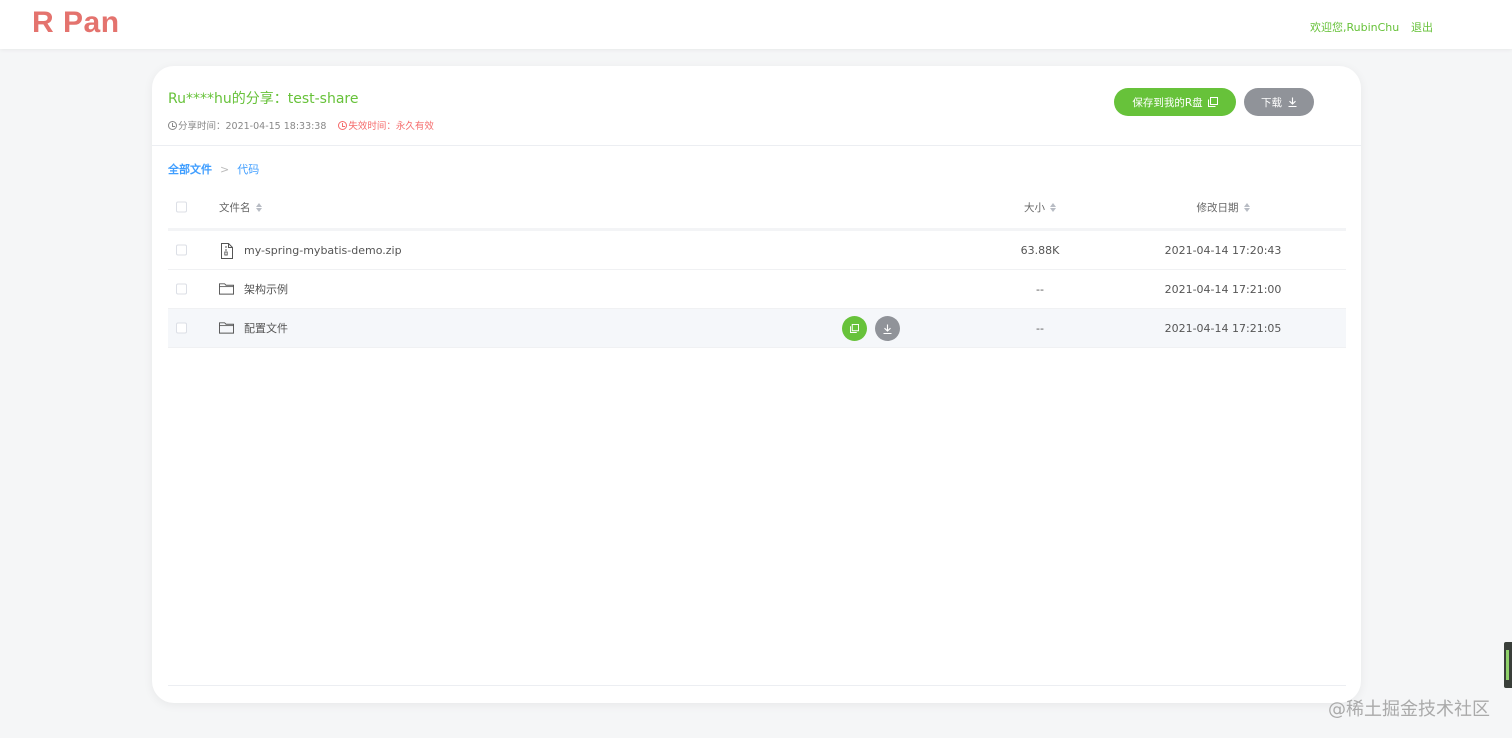 The height and width of the screenshot is (738, 1512). What do you see at coordinates (1223, 328) in the screenshot?
I see `file-date: 2021-04-14 17:21:05` at bounding box center [1223, 328].